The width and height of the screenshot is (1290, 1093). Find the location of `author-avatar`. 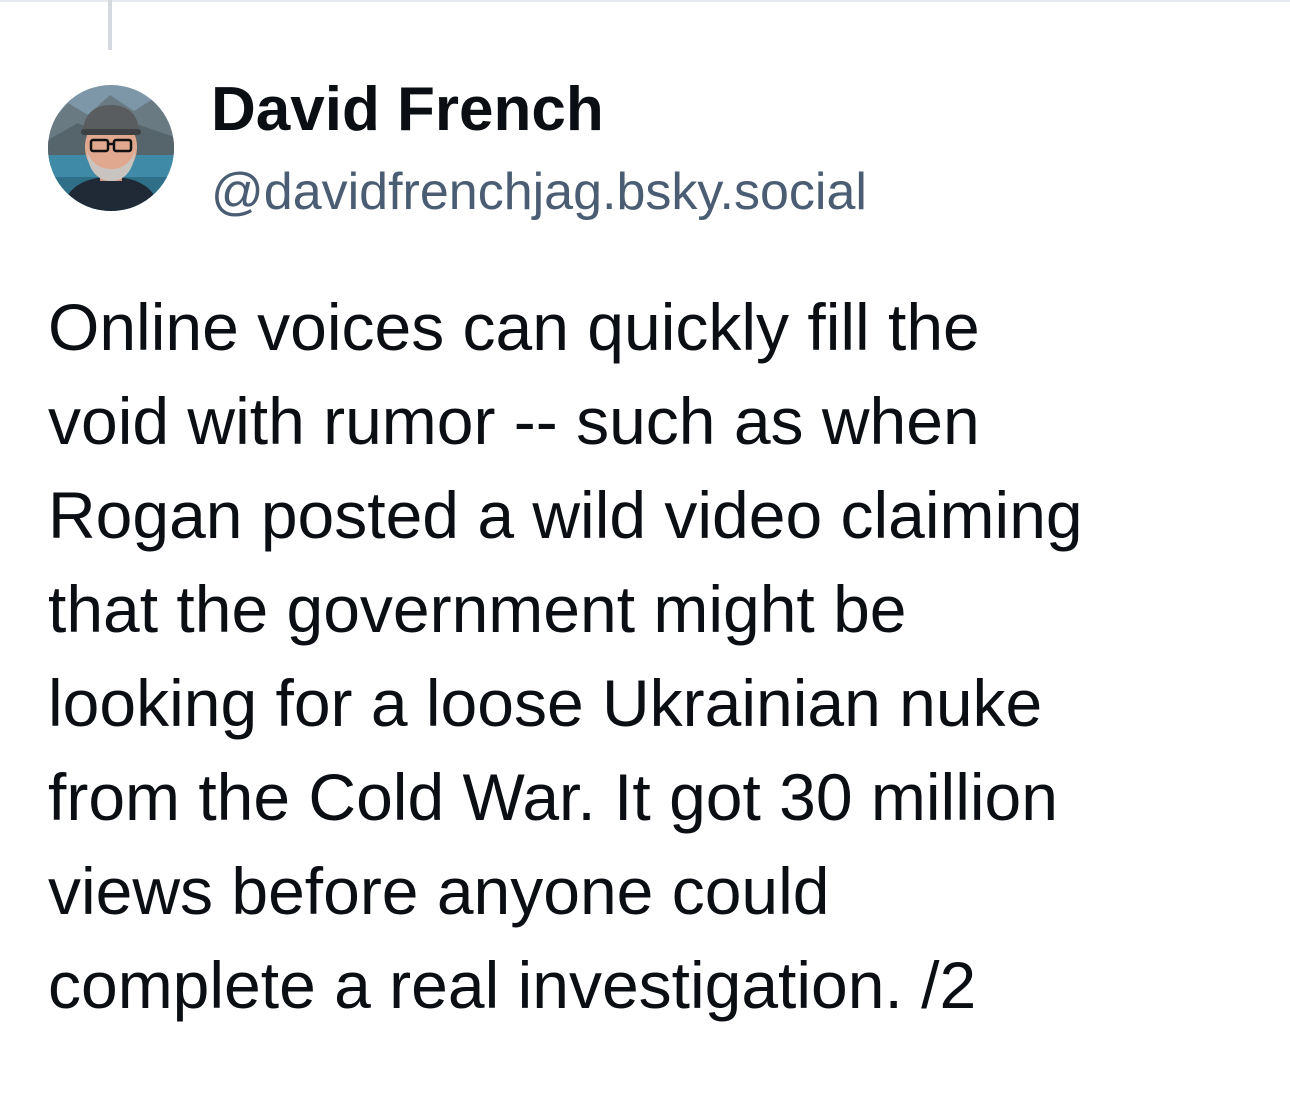

author-avatar is located at coordinates (111, 148).